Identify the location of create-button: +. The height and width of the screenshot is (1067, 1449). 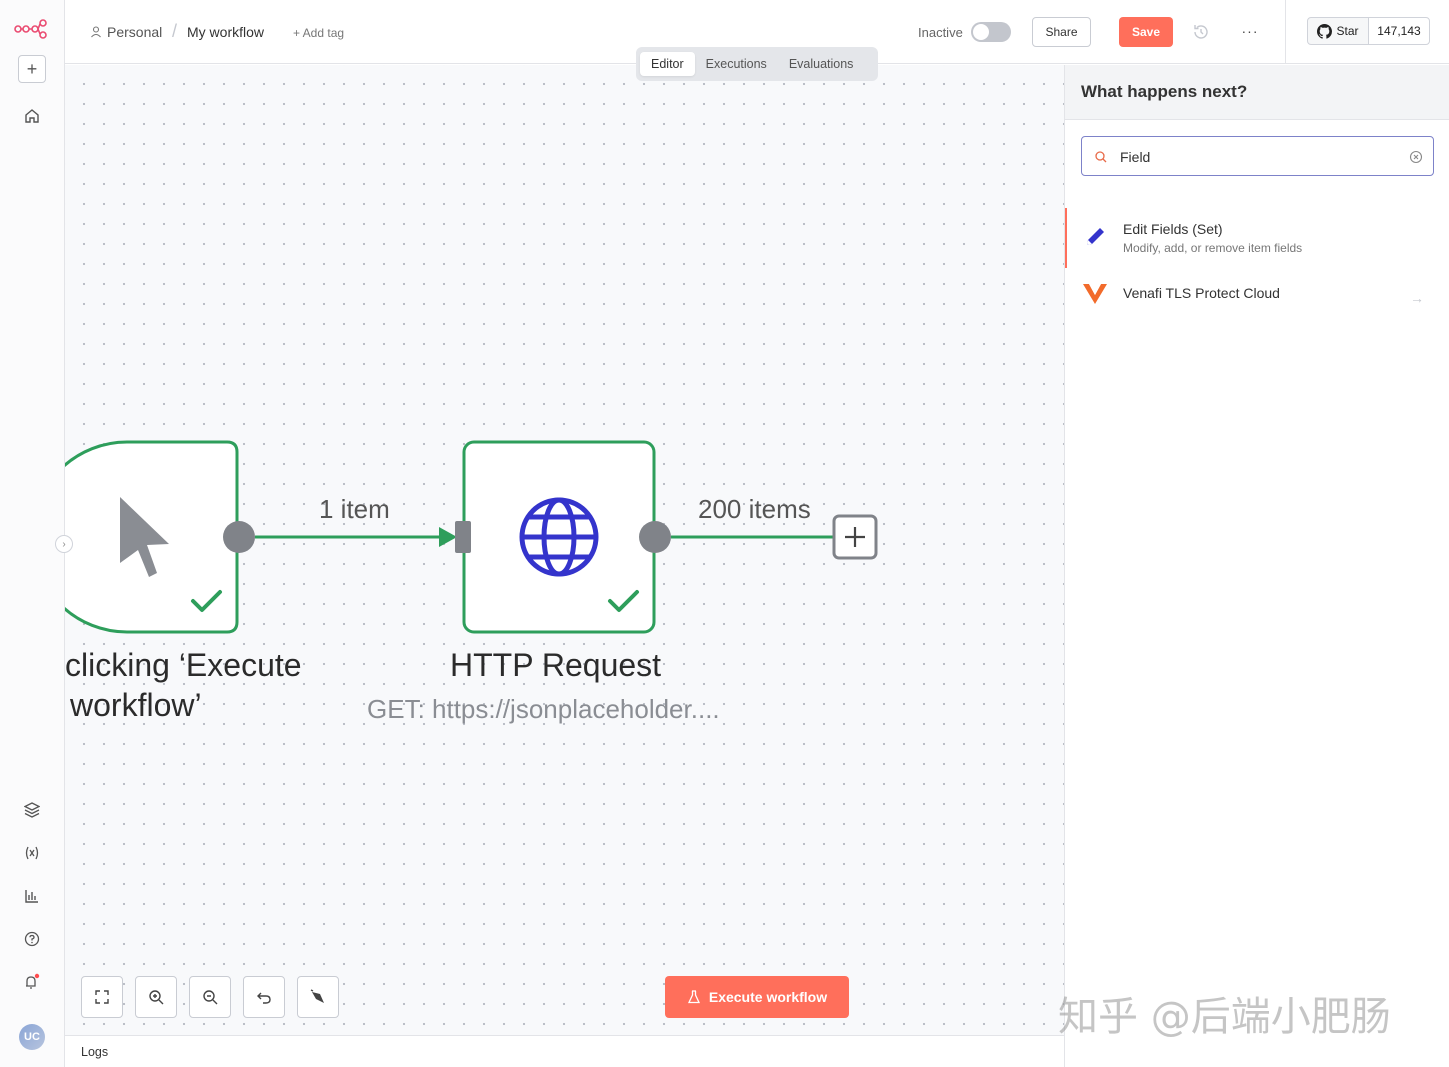
(32, 69).